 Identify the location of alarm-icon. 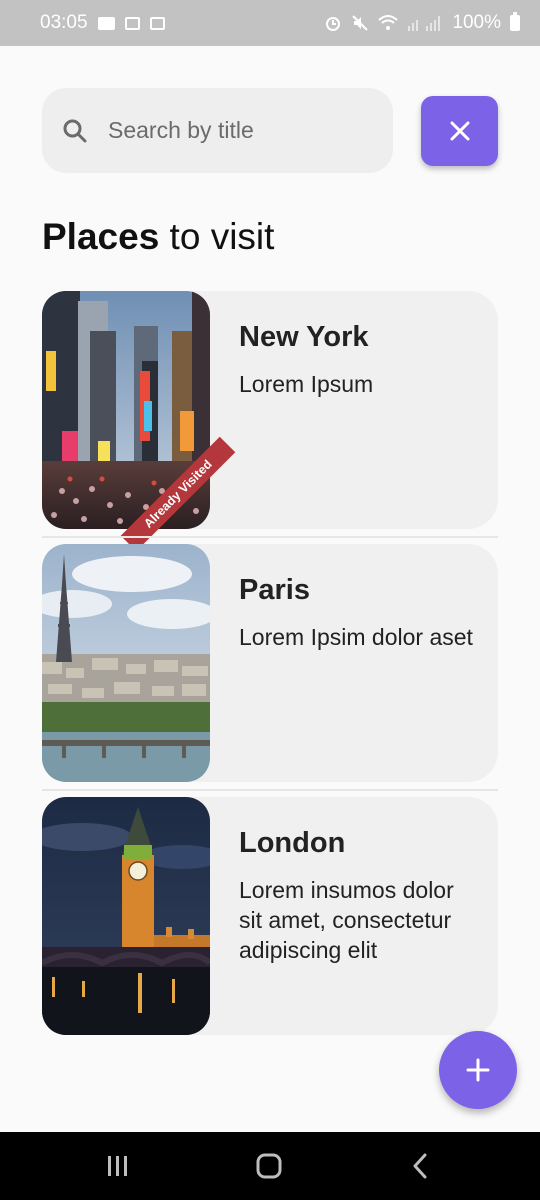
(333, 24).